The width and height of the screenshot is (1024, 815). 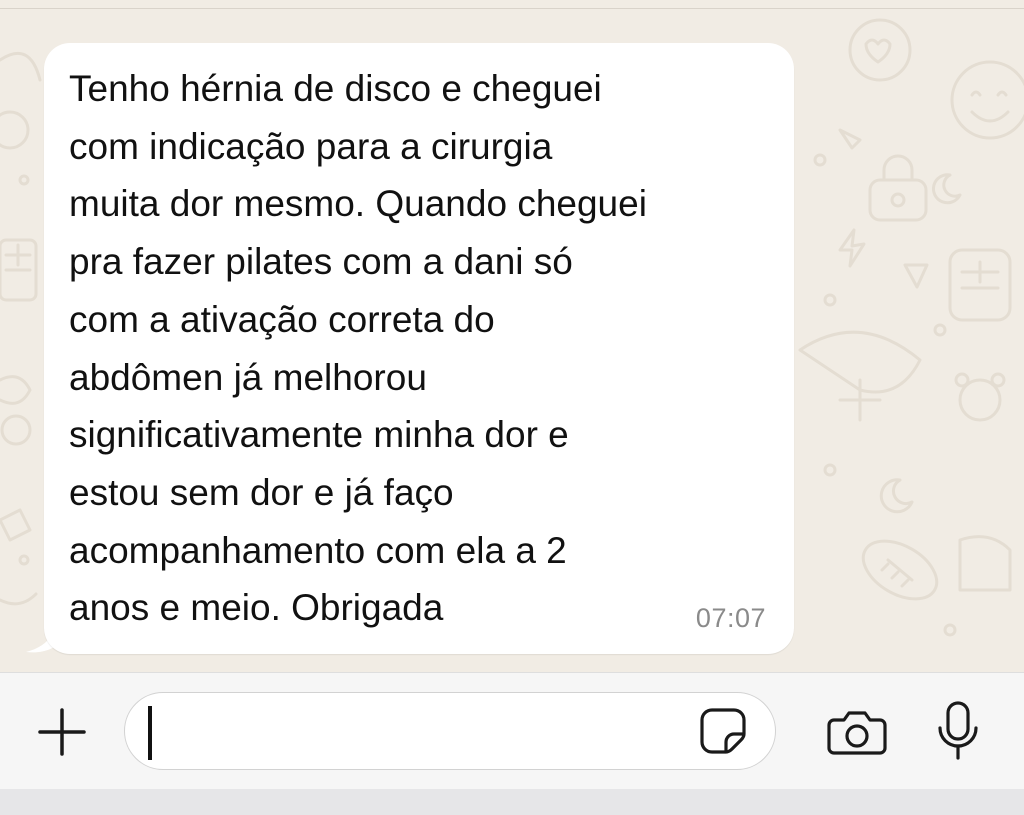 I want to click on home-indicator-area, so click(x=512, y=802).